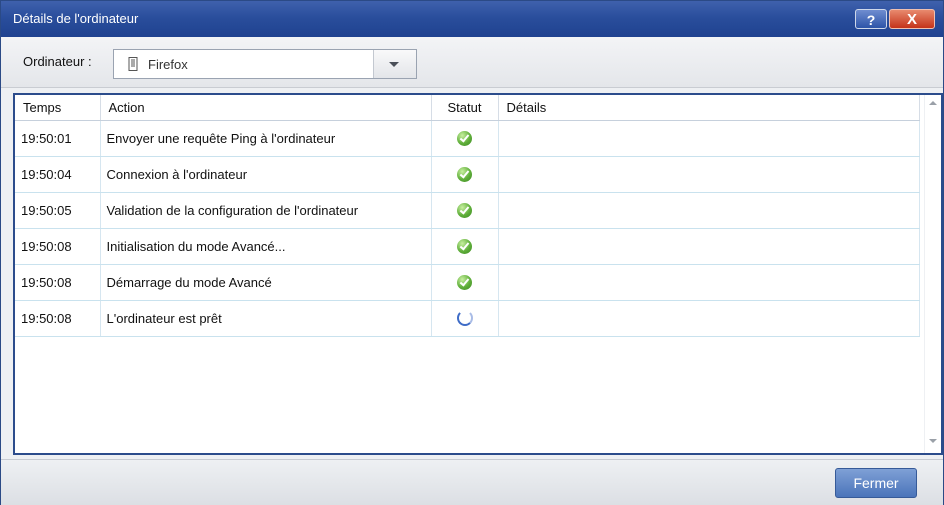 This screenshot has height=505, width=944. Describe the element at coordinates (266, 318) in the screenshot. I see `cell-action: L'ordinateur est prêt` at that location.